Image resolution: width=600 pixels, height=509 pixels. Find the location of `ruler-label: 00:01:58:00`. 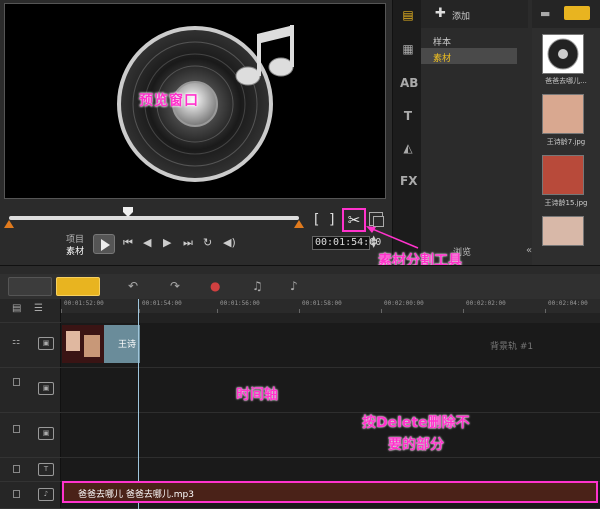

ruler-label: 00:01:58:00 is located at coordinates (322, 303).